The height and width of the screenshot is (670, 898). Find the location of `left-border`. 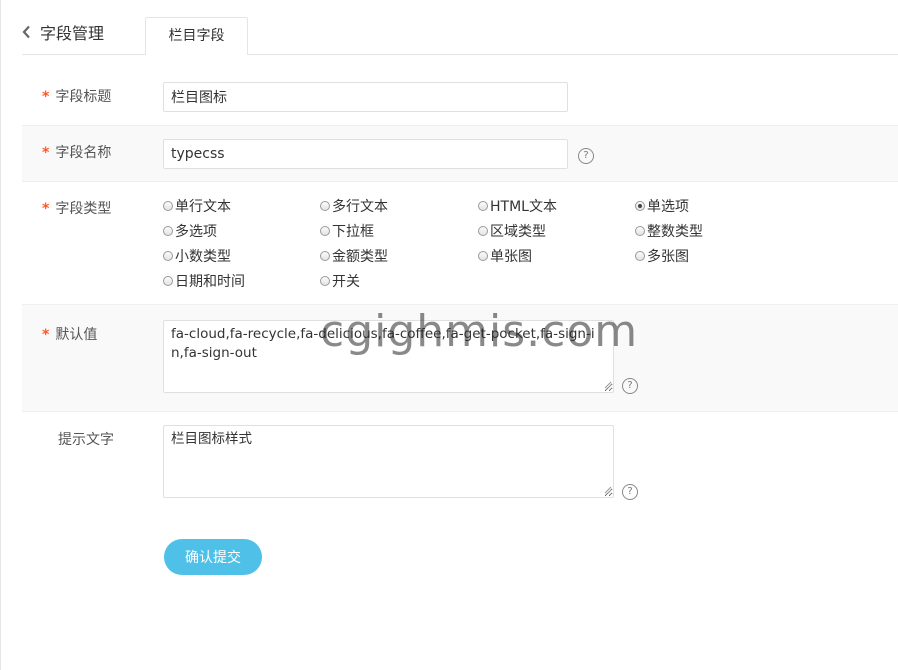

left-border is located at coordinates (0, 335).